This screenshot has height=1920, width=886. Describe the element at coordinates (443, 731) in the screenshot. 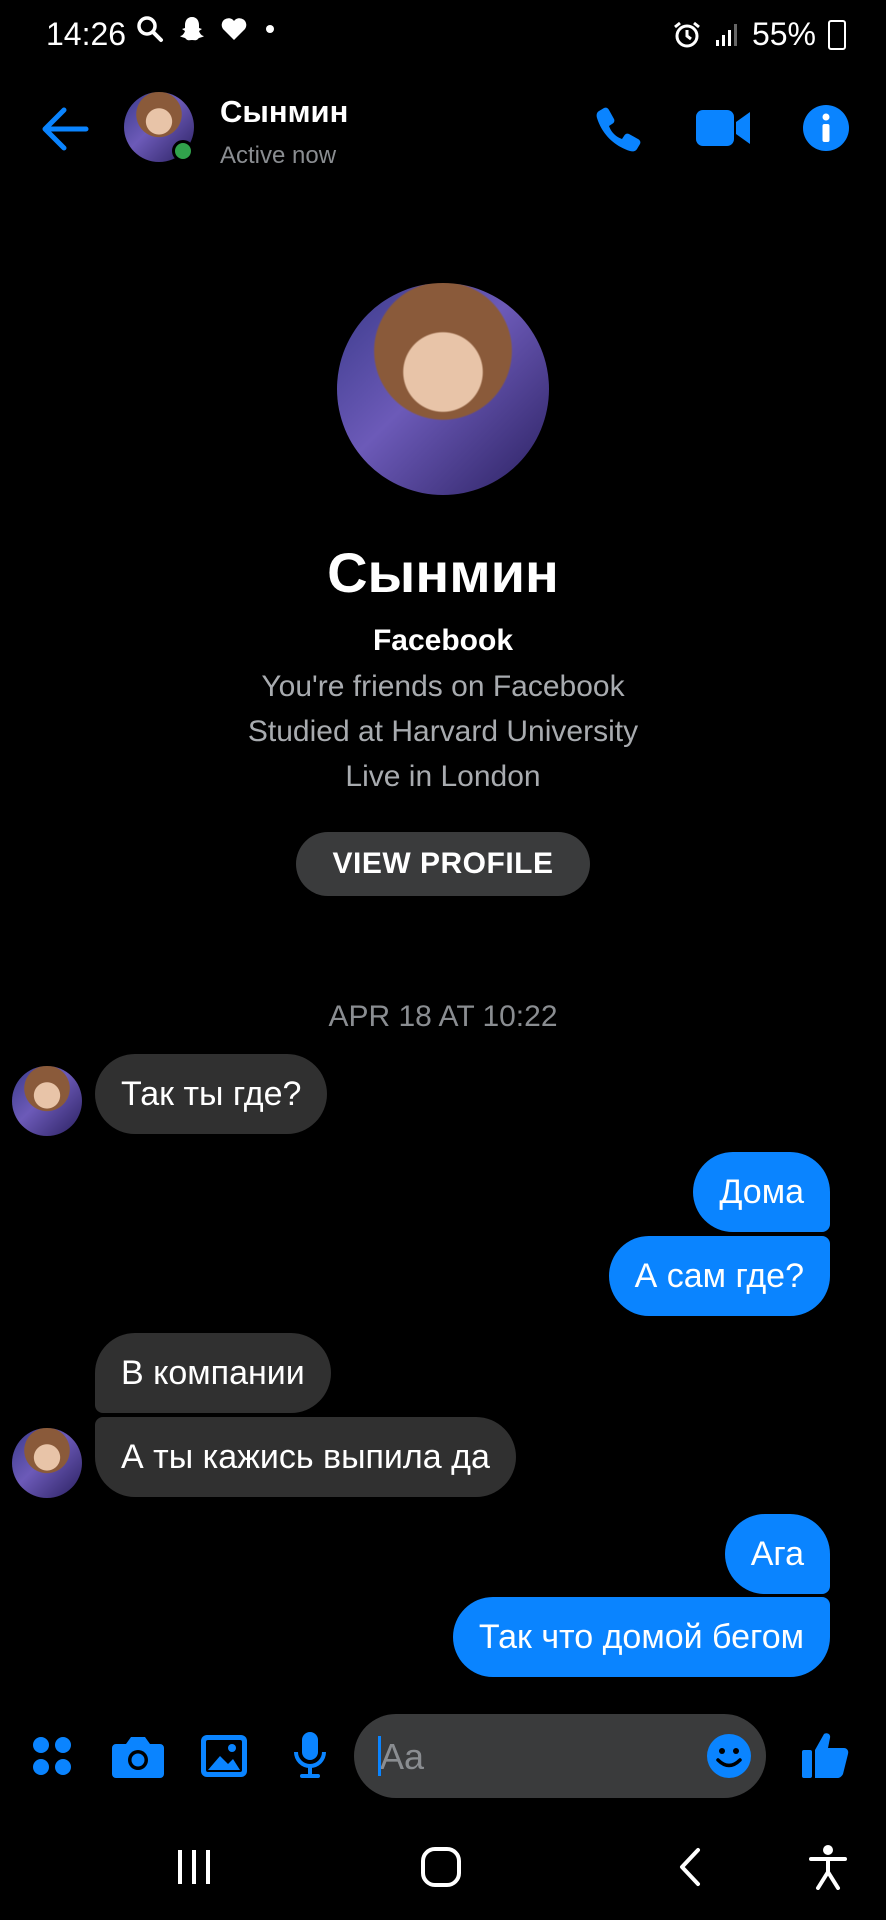

I see `profile-info-education: Studied at Harvard University` at that location.